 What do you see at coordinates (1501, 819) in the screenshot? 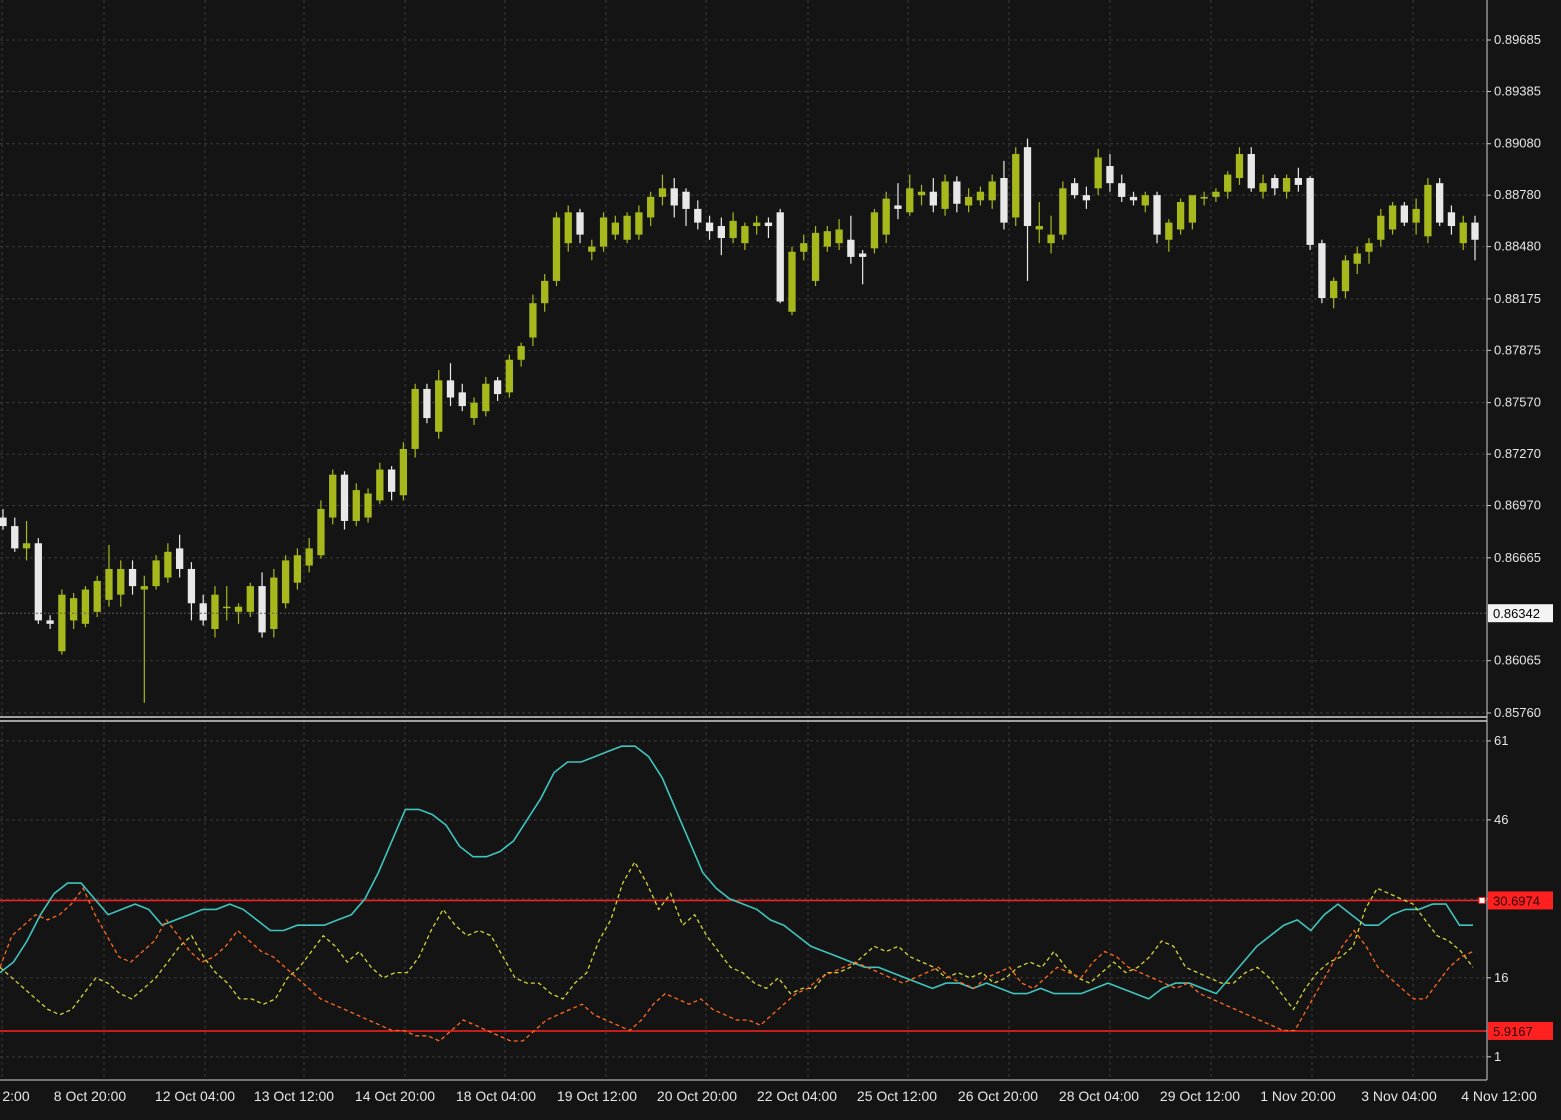
I see `indicator-tick-label: 46` at bounding box center [1501, 819].